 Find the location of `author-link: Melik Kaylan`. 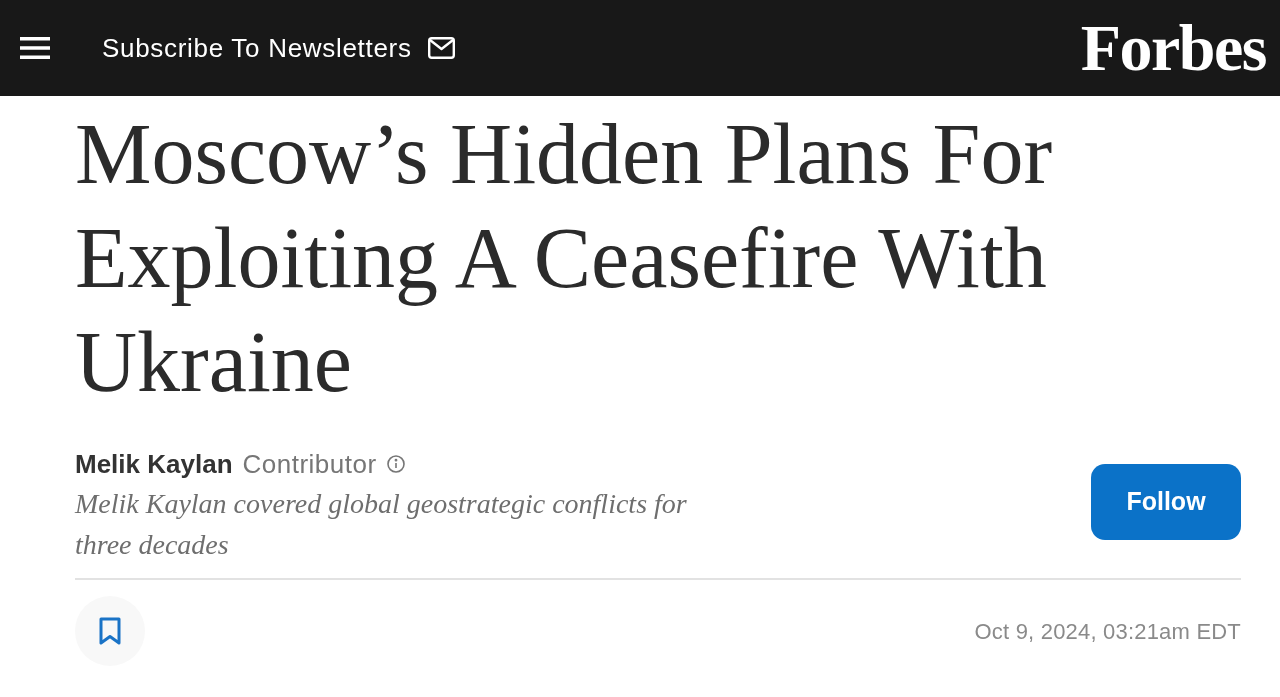

author-link: Melik Kaylan is located at coordinates (154, 464).